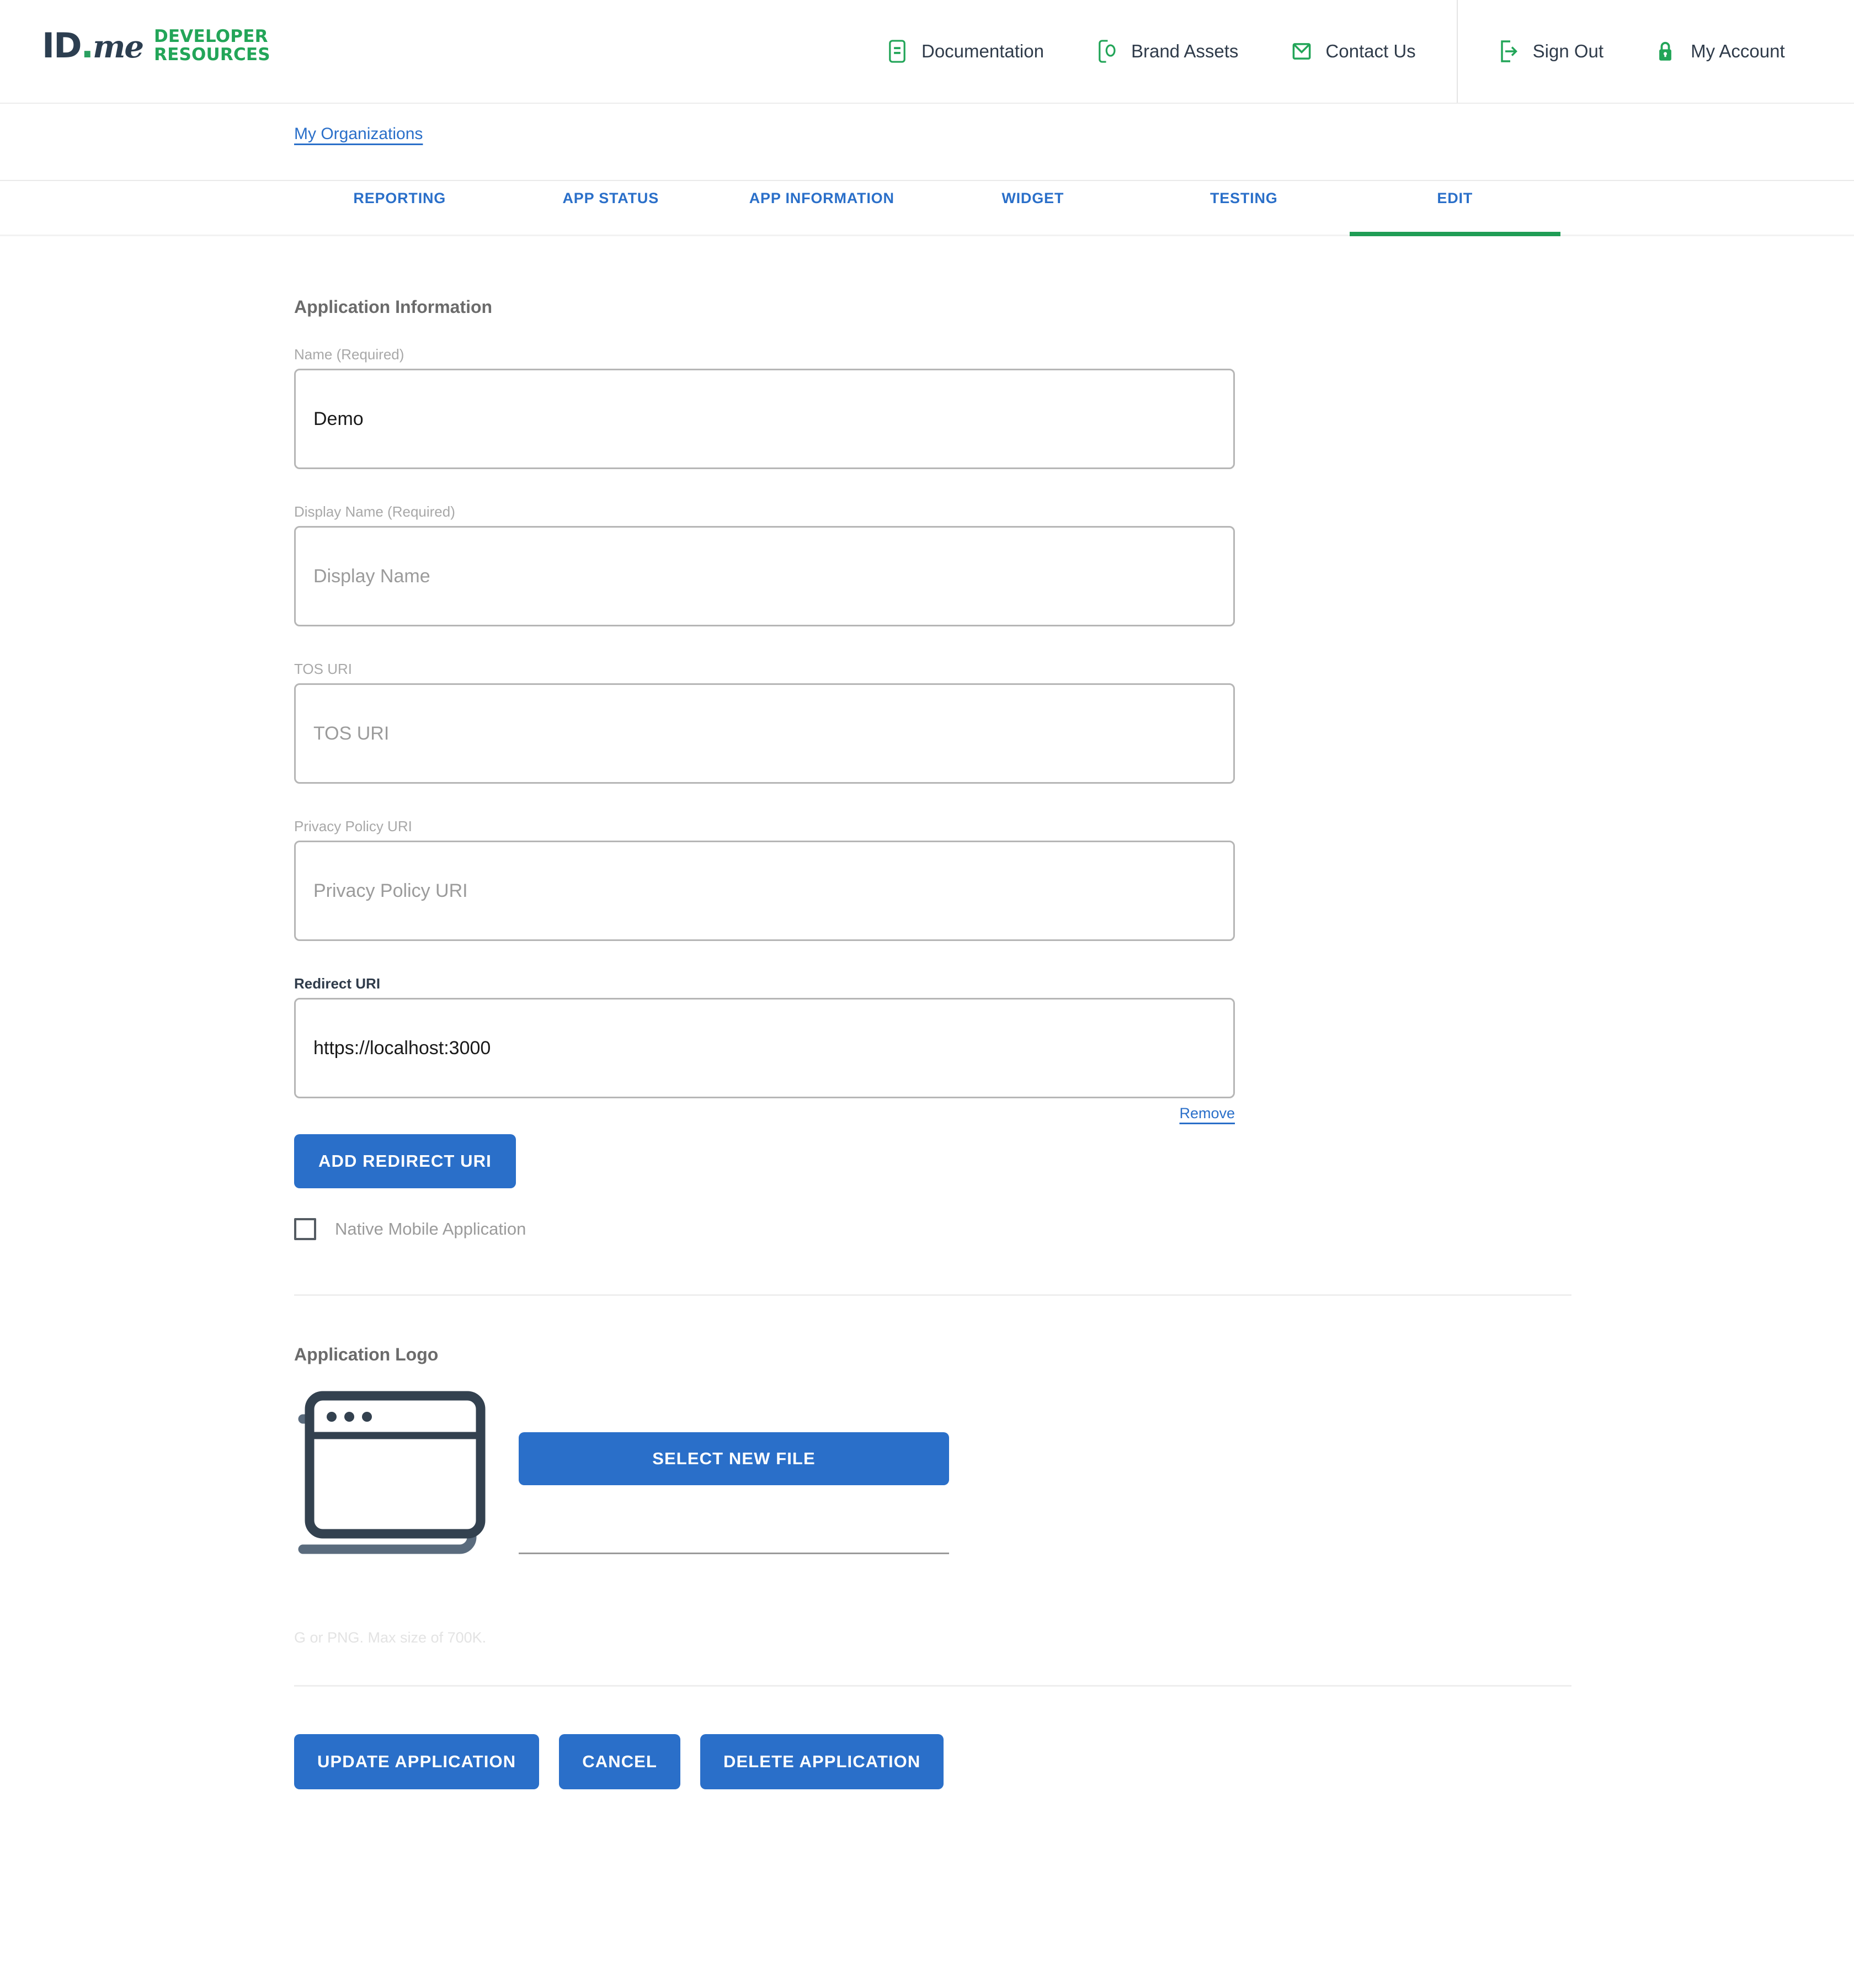  Describe the element at coordinates (764, 1048) in the screenshot. I see `input-redirect-uri: https://localhost:3000` at that location.